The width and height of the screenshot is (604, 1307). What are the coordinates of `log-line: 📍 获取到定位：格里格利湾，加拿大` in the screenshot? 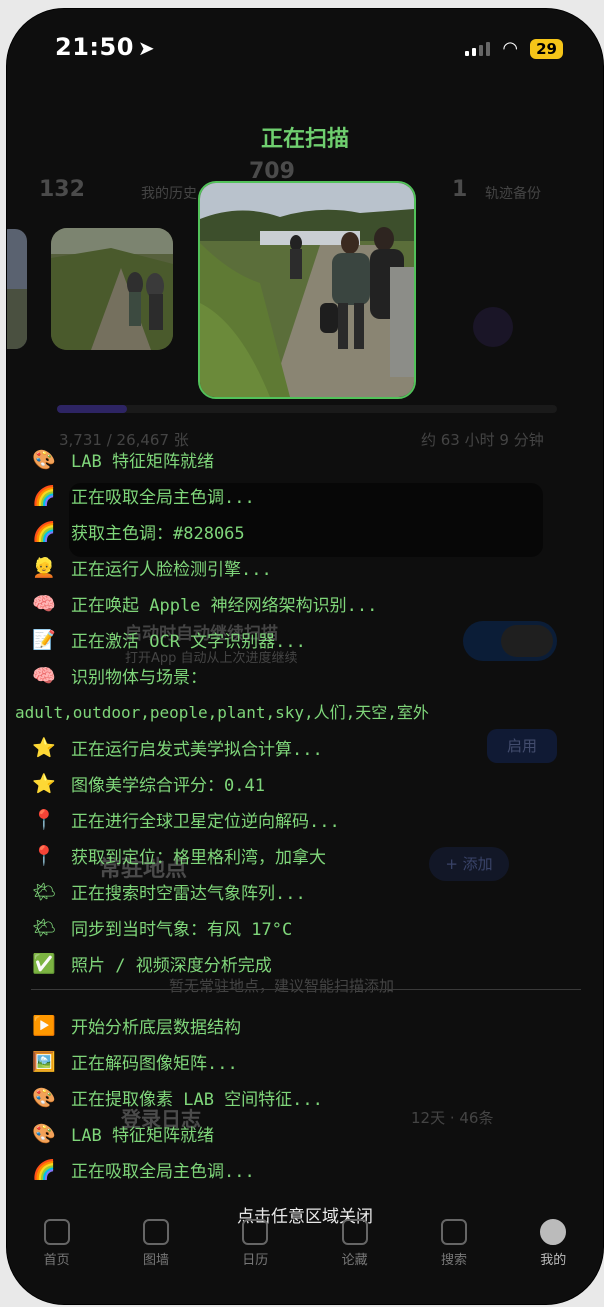 It's located at (179, 856).